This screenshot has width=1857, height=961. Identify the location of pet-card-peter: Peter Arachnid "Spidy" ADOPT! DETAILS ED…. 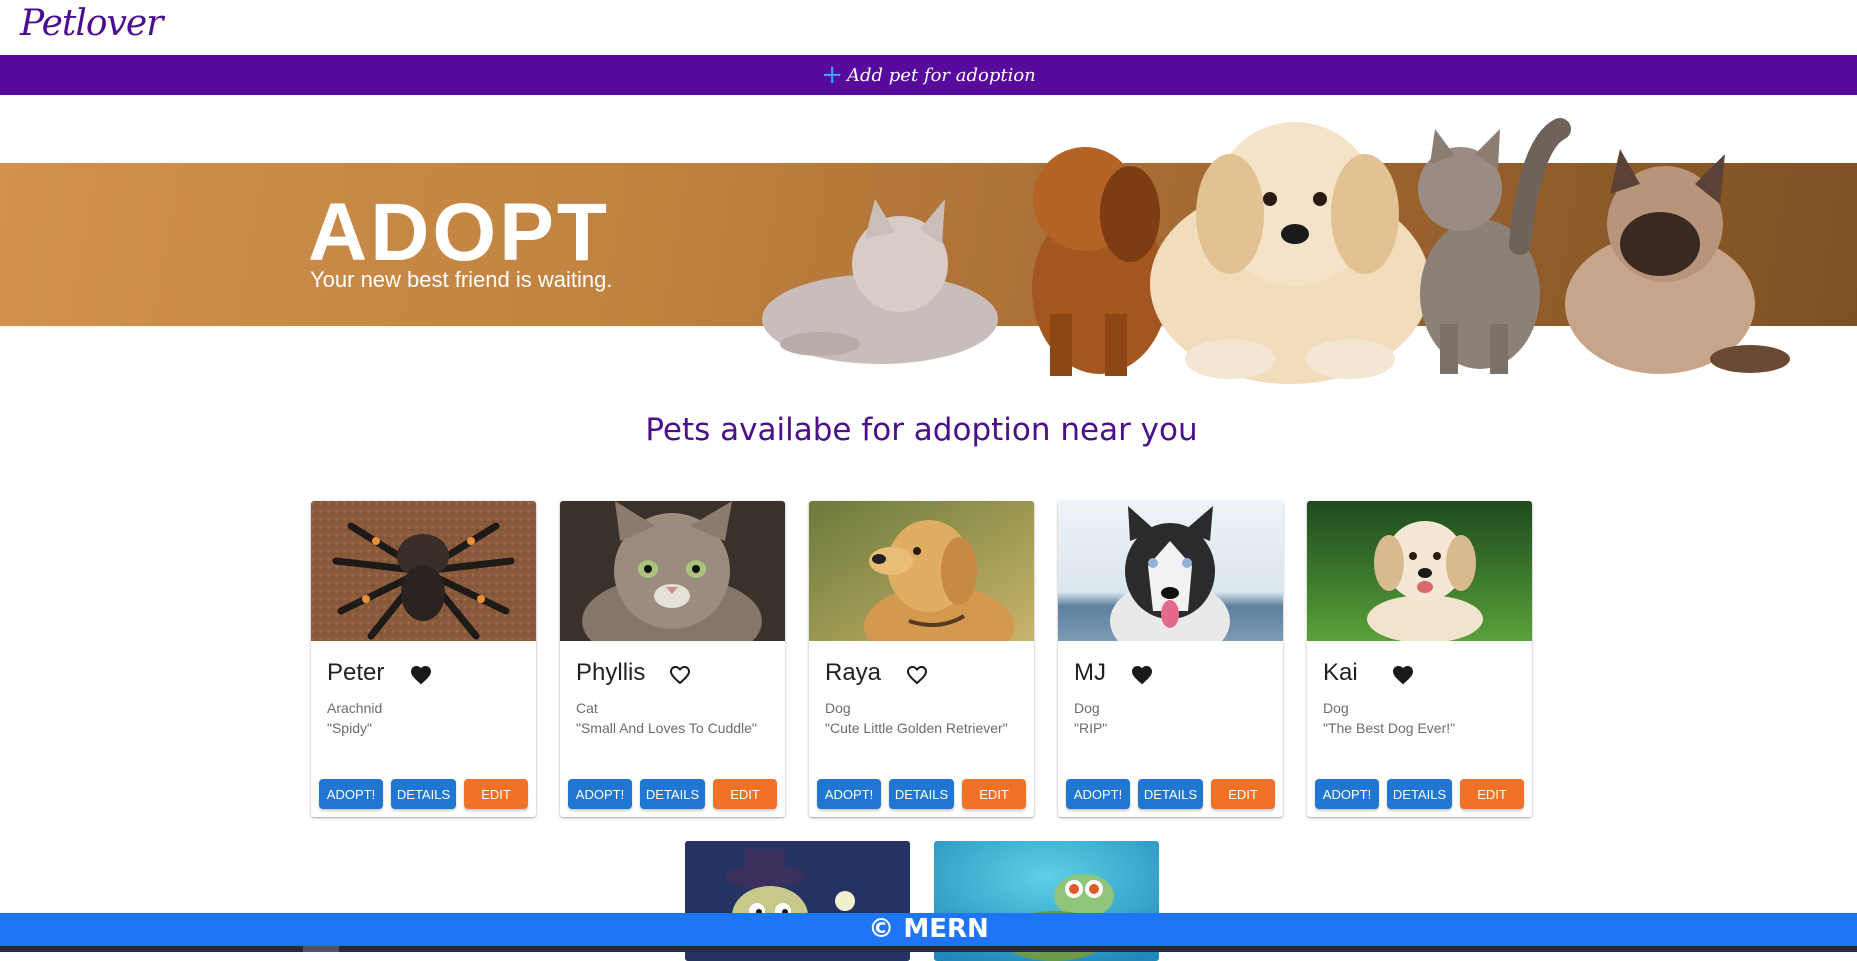
(423, 659).